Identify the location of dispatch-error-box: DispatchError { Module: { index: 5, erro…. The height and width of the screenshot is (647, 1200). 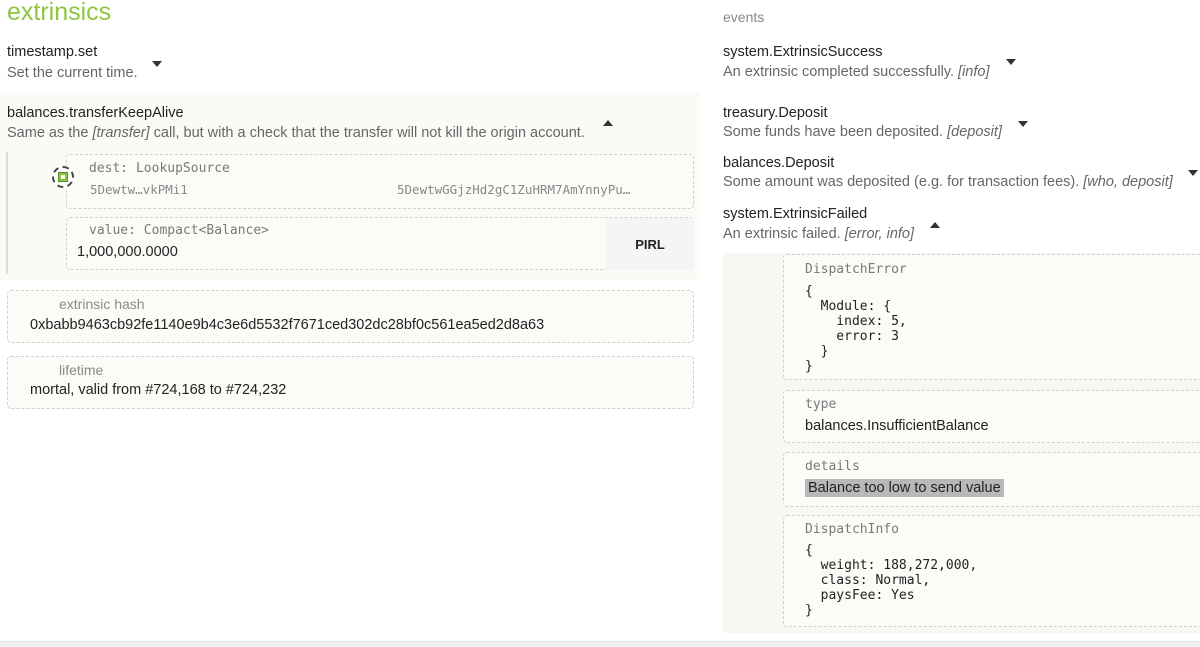
(991, 317).